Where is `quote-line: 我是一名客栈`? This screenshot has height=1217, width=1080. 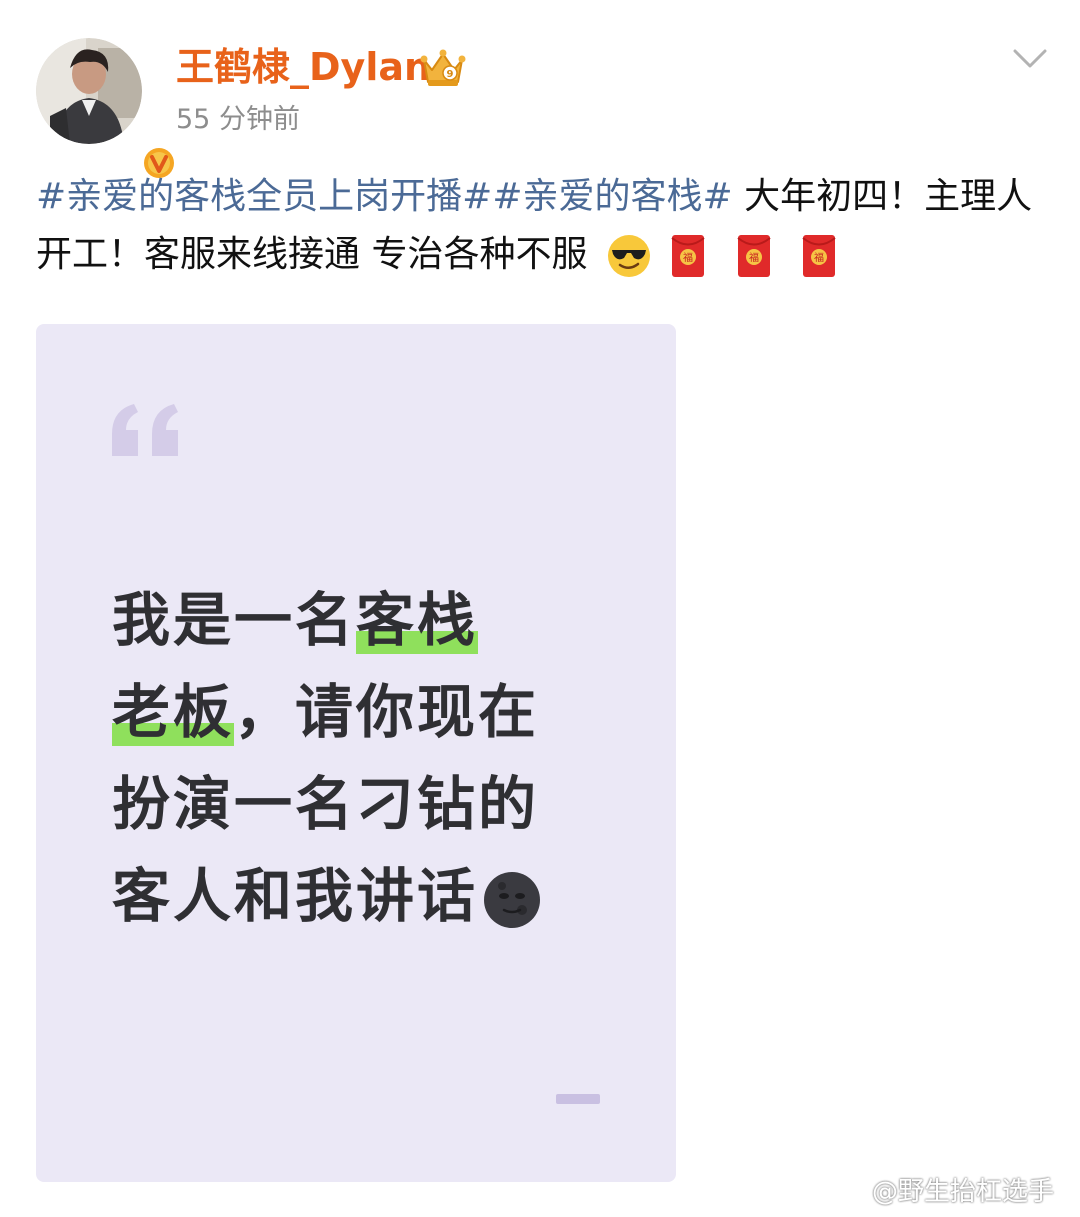 quote-line: 我是一名客栈 is located at coordinates (295, 620).